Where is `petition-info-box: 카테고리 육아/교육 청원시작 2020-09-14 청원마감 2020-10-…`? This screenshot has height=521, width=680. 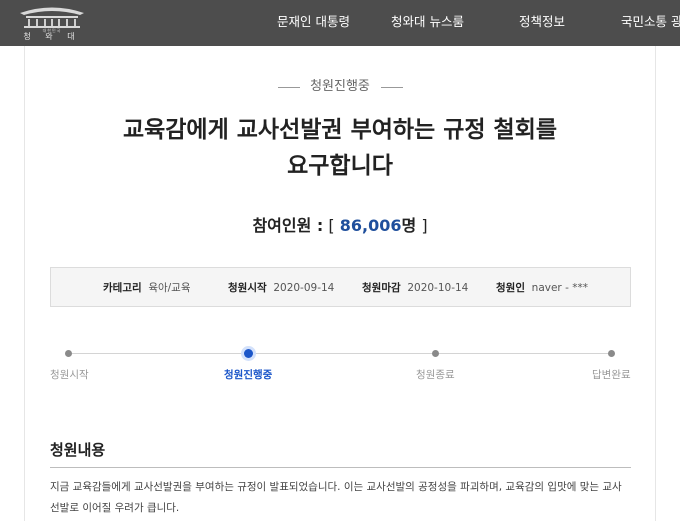 petition-info-box: 카테고리 육아/교육 청원시작 2020-09-14 청원마감 2020-10-… is located at coordinates (340, 287).